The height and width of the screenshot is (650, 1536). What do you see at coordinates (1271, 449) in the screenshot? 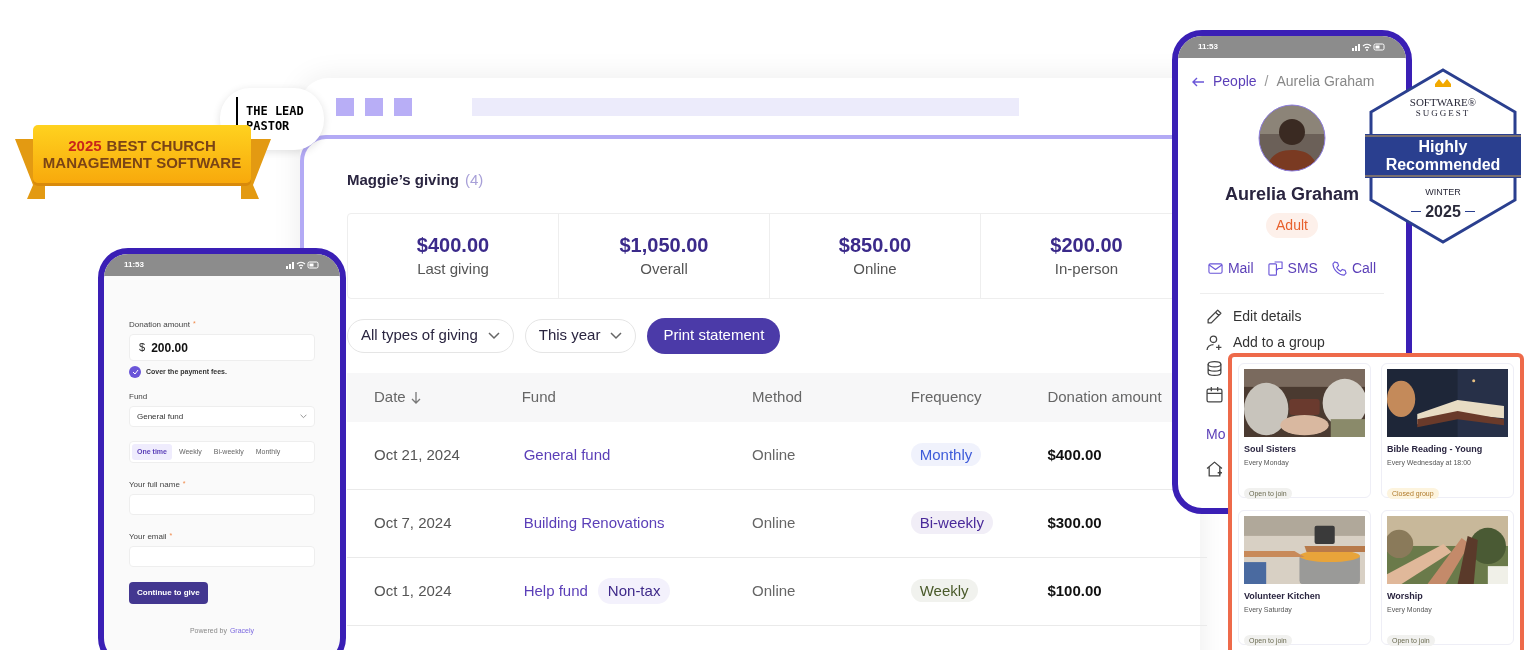
I see `group-title: Soul Sisters` at bounding box center [1271, 449].